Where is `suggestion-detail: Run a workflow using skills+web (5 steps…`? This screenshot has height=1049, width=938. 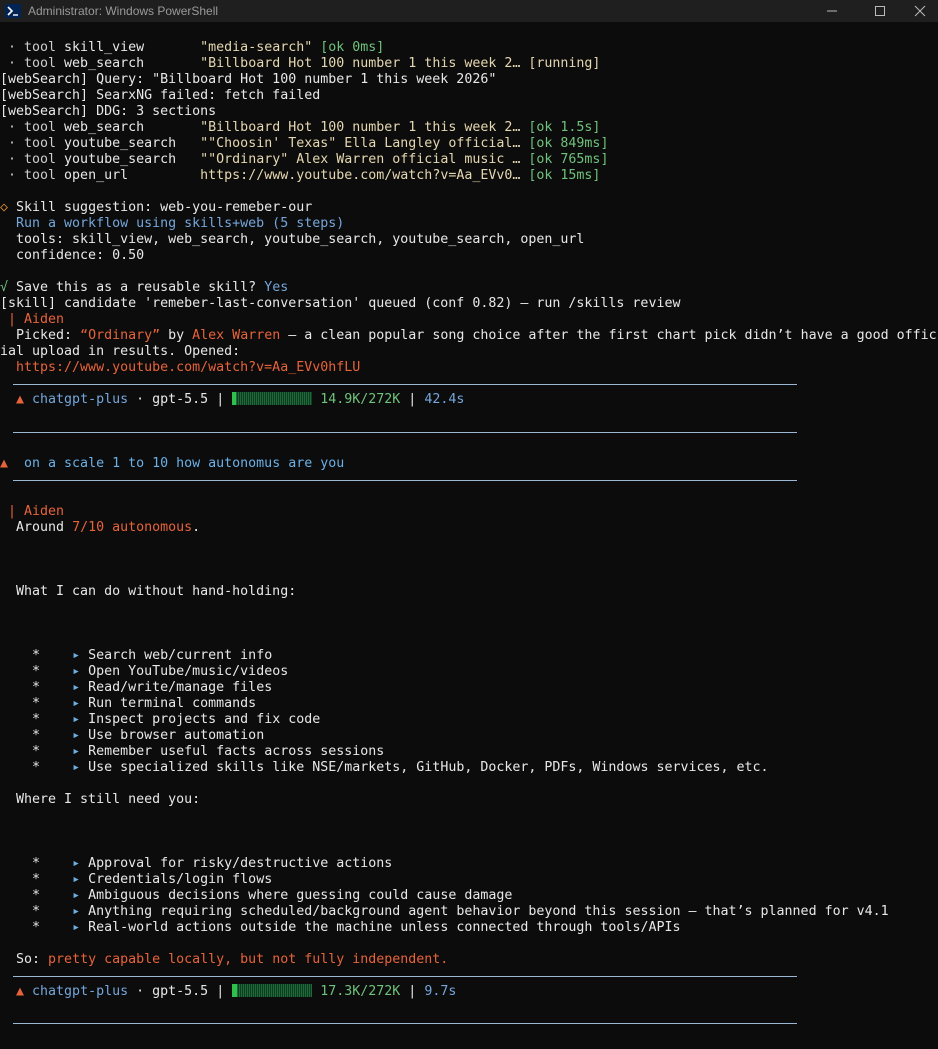 suggestion-detail: Run a workflow using skills+web (5 steps… is located at coordinates (172, 223).